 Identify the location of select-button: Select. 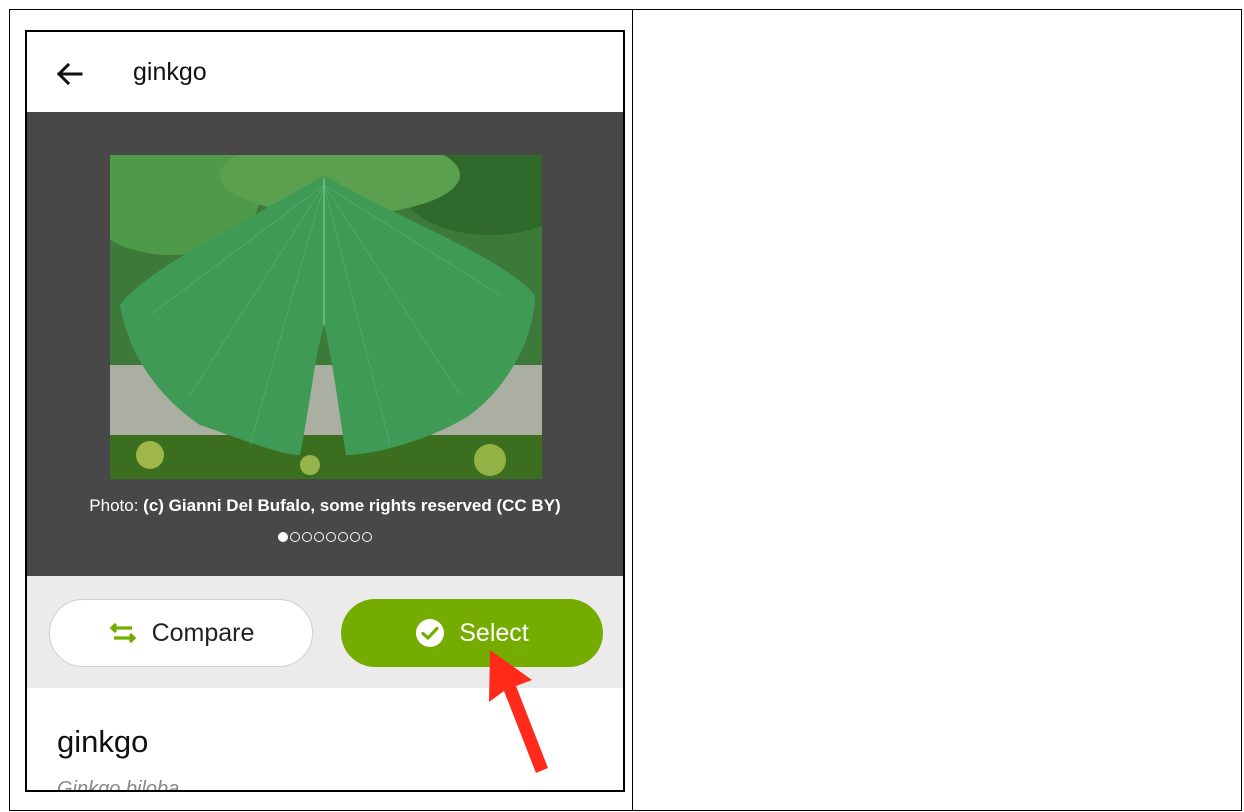
(472, 633).